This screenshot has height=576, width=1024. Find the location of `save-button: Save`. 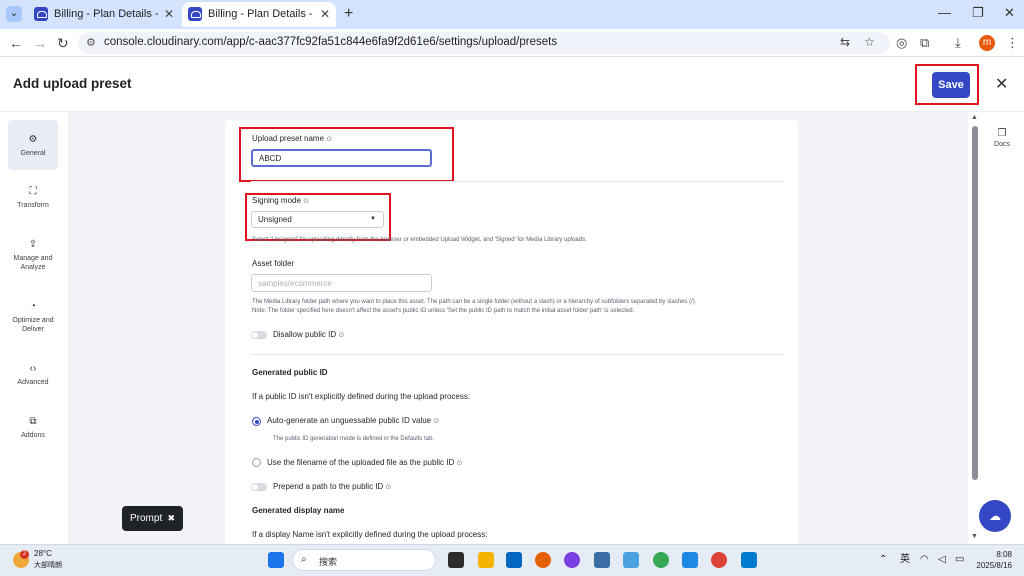

save-button: Save is located at coordinates (951, 85).